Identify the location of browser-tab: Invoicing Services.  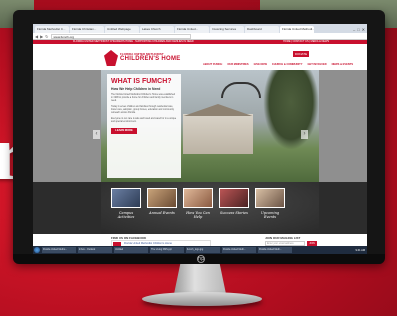
(227, 29).